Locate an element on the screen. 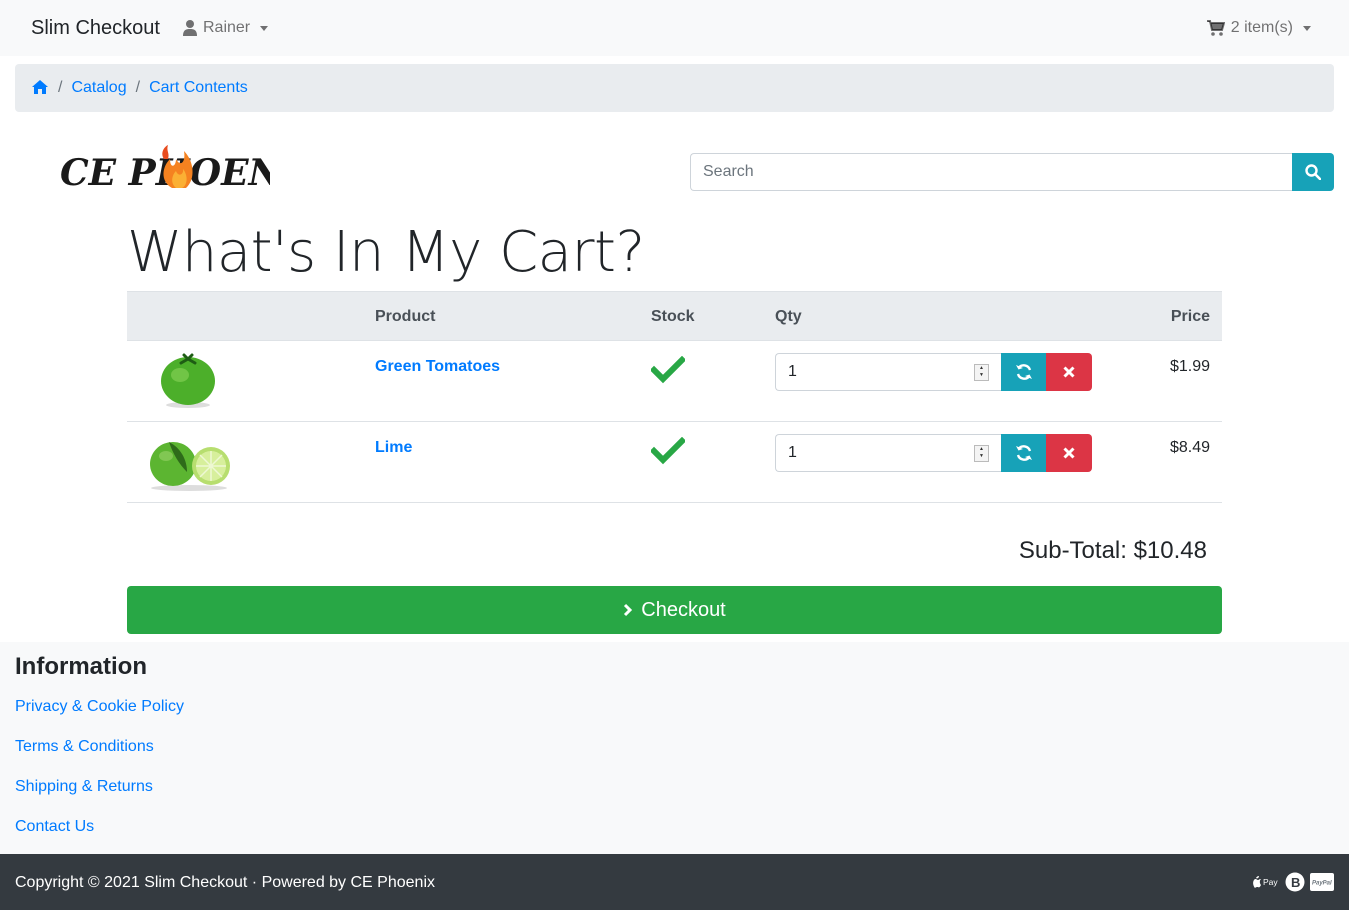 Image resolution: width=1349 pixels, height=910 pixels. search-input is located at coordinates (991, 172).